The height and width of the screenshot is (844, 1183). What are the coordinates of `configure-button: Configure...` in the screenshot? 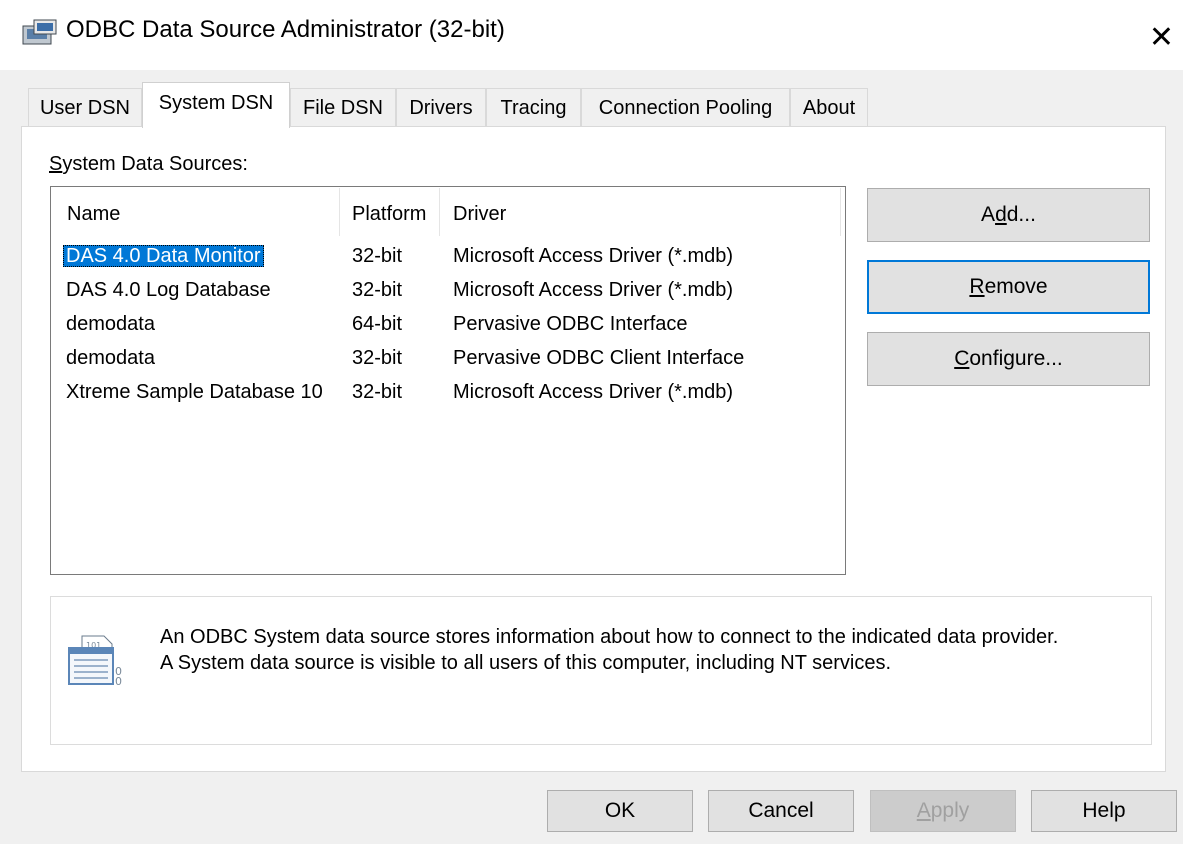 It's located at (1008, 359).